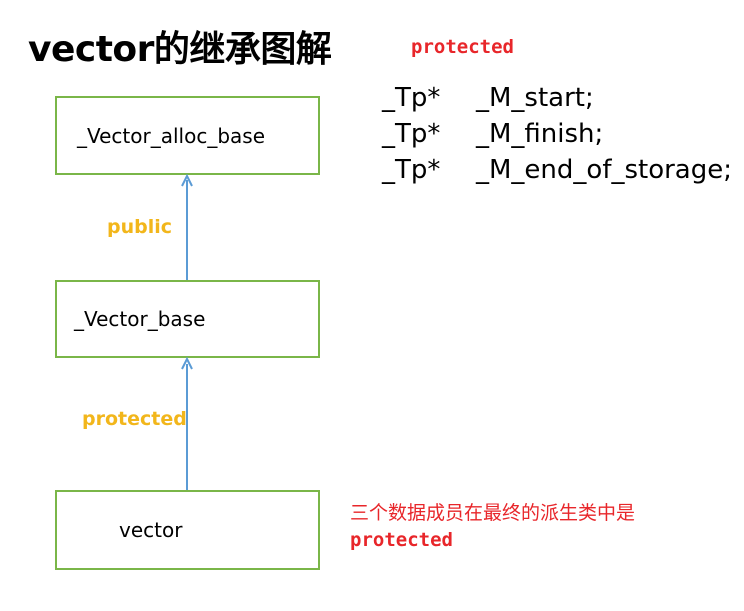 The image size is (744, 611). Describe the element at coordinates (493, 513) in the screenshot. I see `access-note-text: 三个数据成员在最终的派生类中是` at that location.